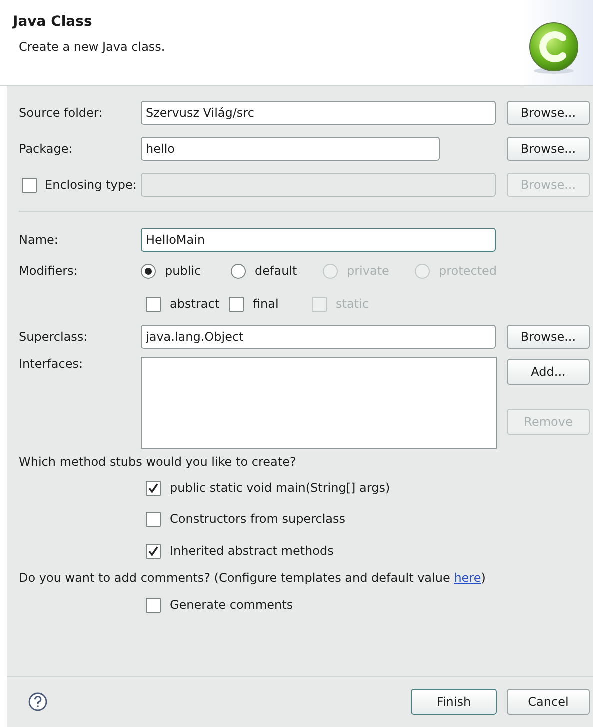 This screenshot has height=727, width=593. Describe the element at coordinates (253, 578) in the screenshot. I see `question-text: Do you want to add comments? (Configure templates and default value here)` at that location.